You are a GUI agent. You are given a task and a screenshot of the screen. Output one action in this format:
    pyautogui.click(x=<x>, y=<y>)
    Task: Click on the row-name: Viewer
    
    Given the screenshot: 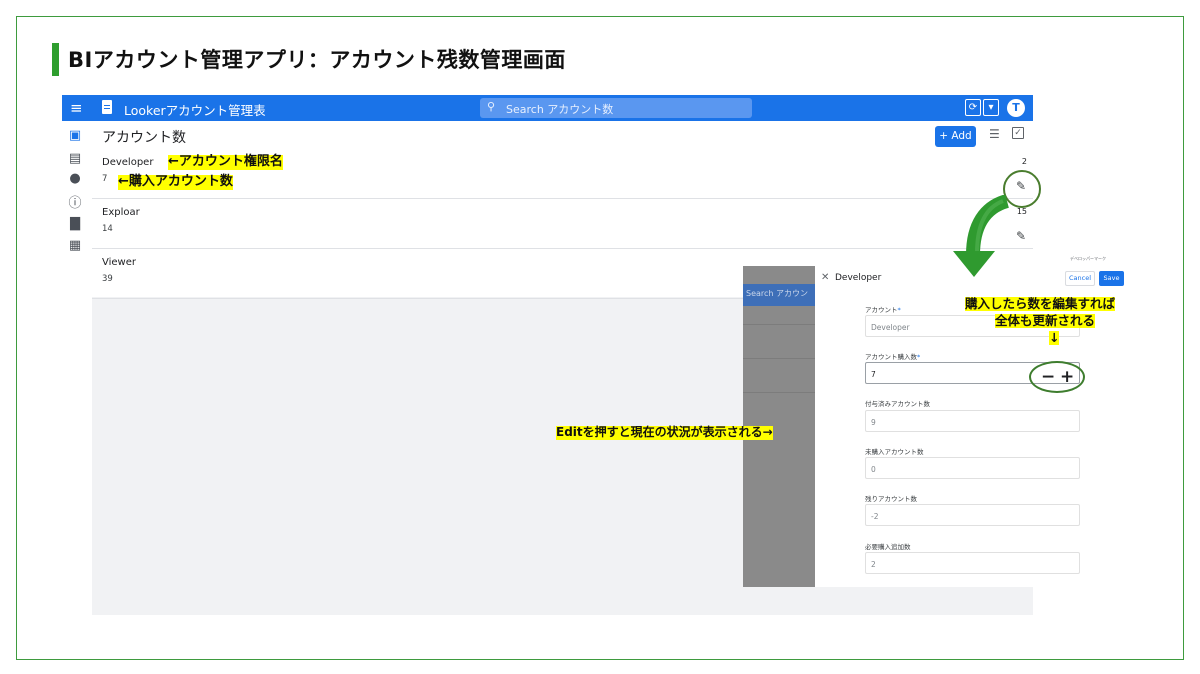 What is the action you would take?
    pyautogui.click(x=119, y=262)
    